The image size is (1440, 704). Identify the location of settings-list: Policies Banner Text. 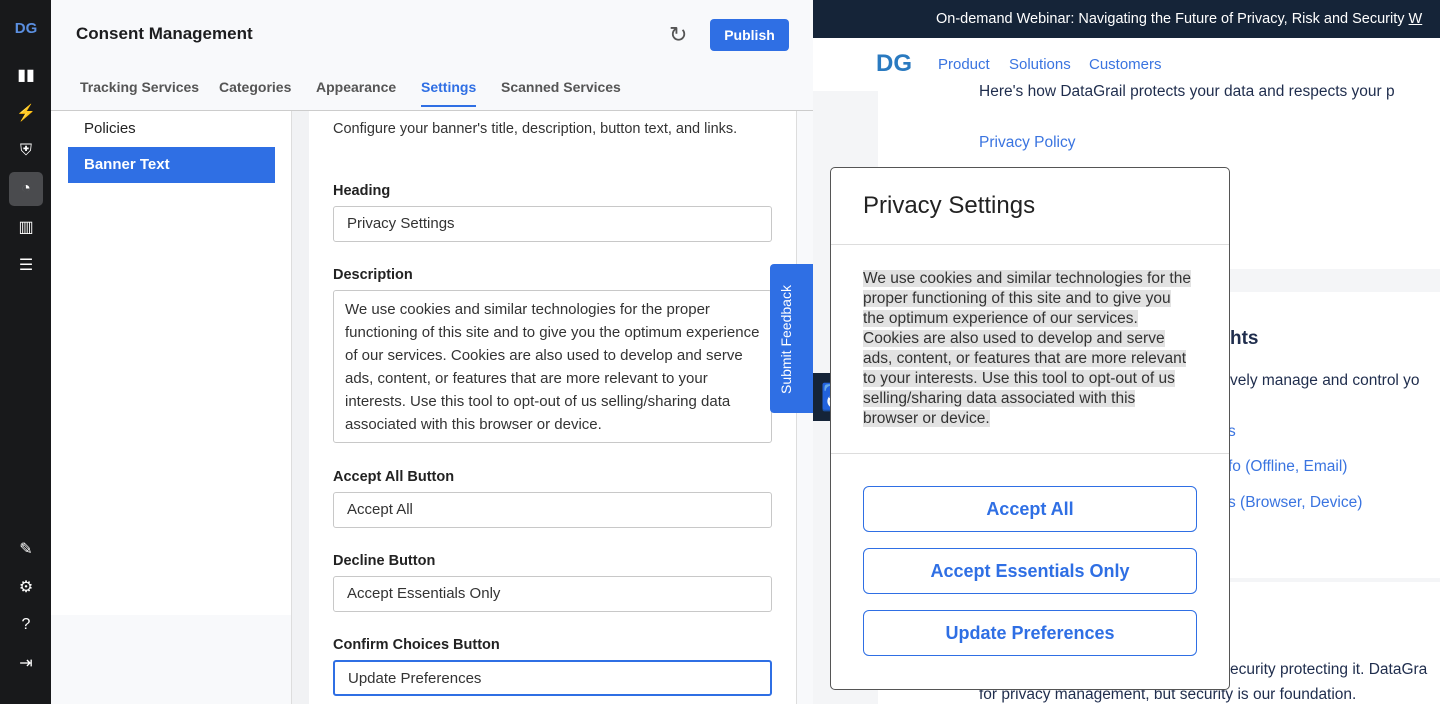
(171, 363).